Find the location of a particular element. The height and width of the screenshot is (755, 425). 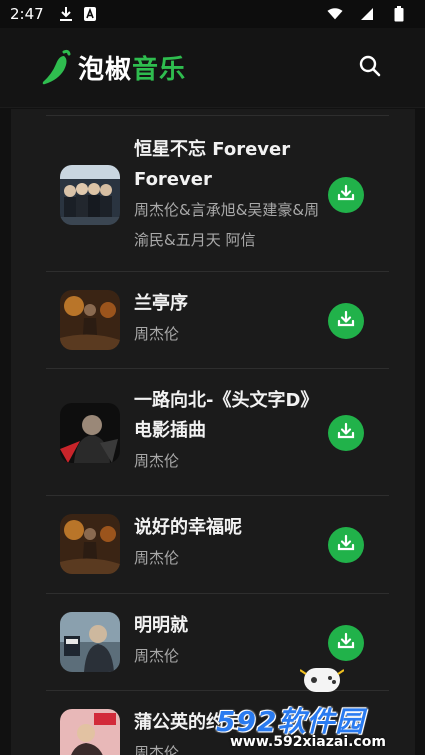

song-title: 兰亭序 is located at coordinates (161, 303).